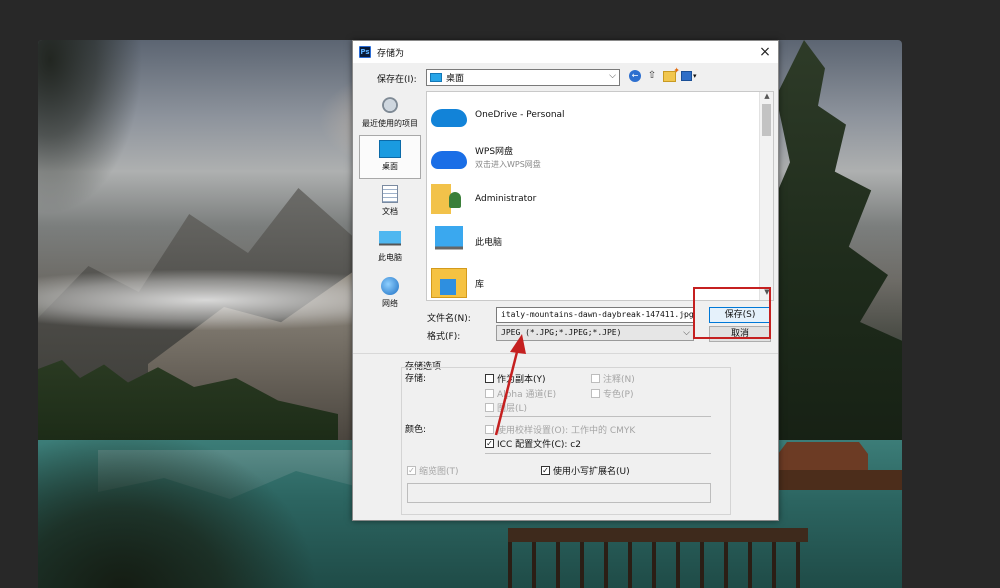 The image size is (1000, 588). I want to click on save-in-row: 保存在(I): 桌面 ⌵ ← ⇧ ▾, so click(565, 76).